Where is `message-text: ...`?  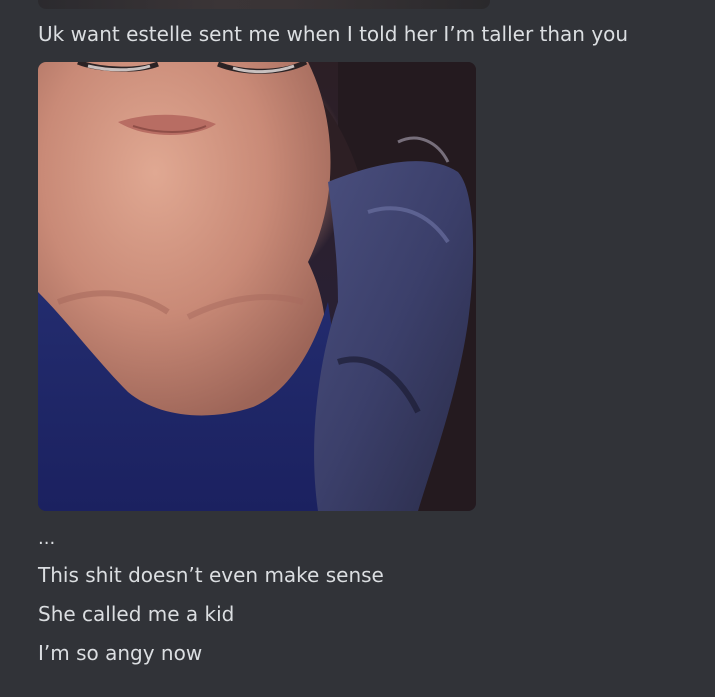
message-text: ... is located at coordinates (47, 538).